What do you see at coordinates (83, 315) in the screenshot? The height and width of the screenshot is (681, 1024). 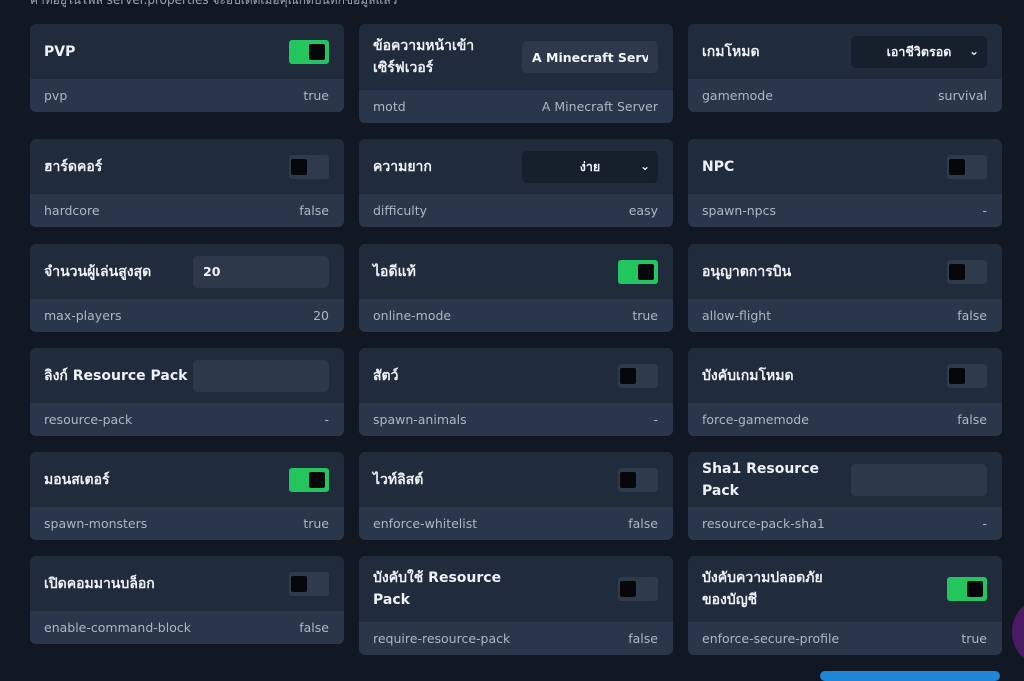 I see `property-key: max-players` at bounding box center [83, 315].